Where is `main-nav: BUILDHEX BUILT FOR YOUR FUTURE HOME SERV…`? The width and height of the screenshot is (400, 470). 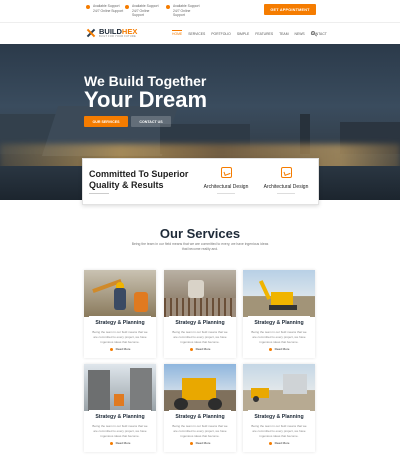 main-nav: BUILDHEX BUILT FOR YOUR FUTURE HOME SERV… is located at coordinates (200, 33).